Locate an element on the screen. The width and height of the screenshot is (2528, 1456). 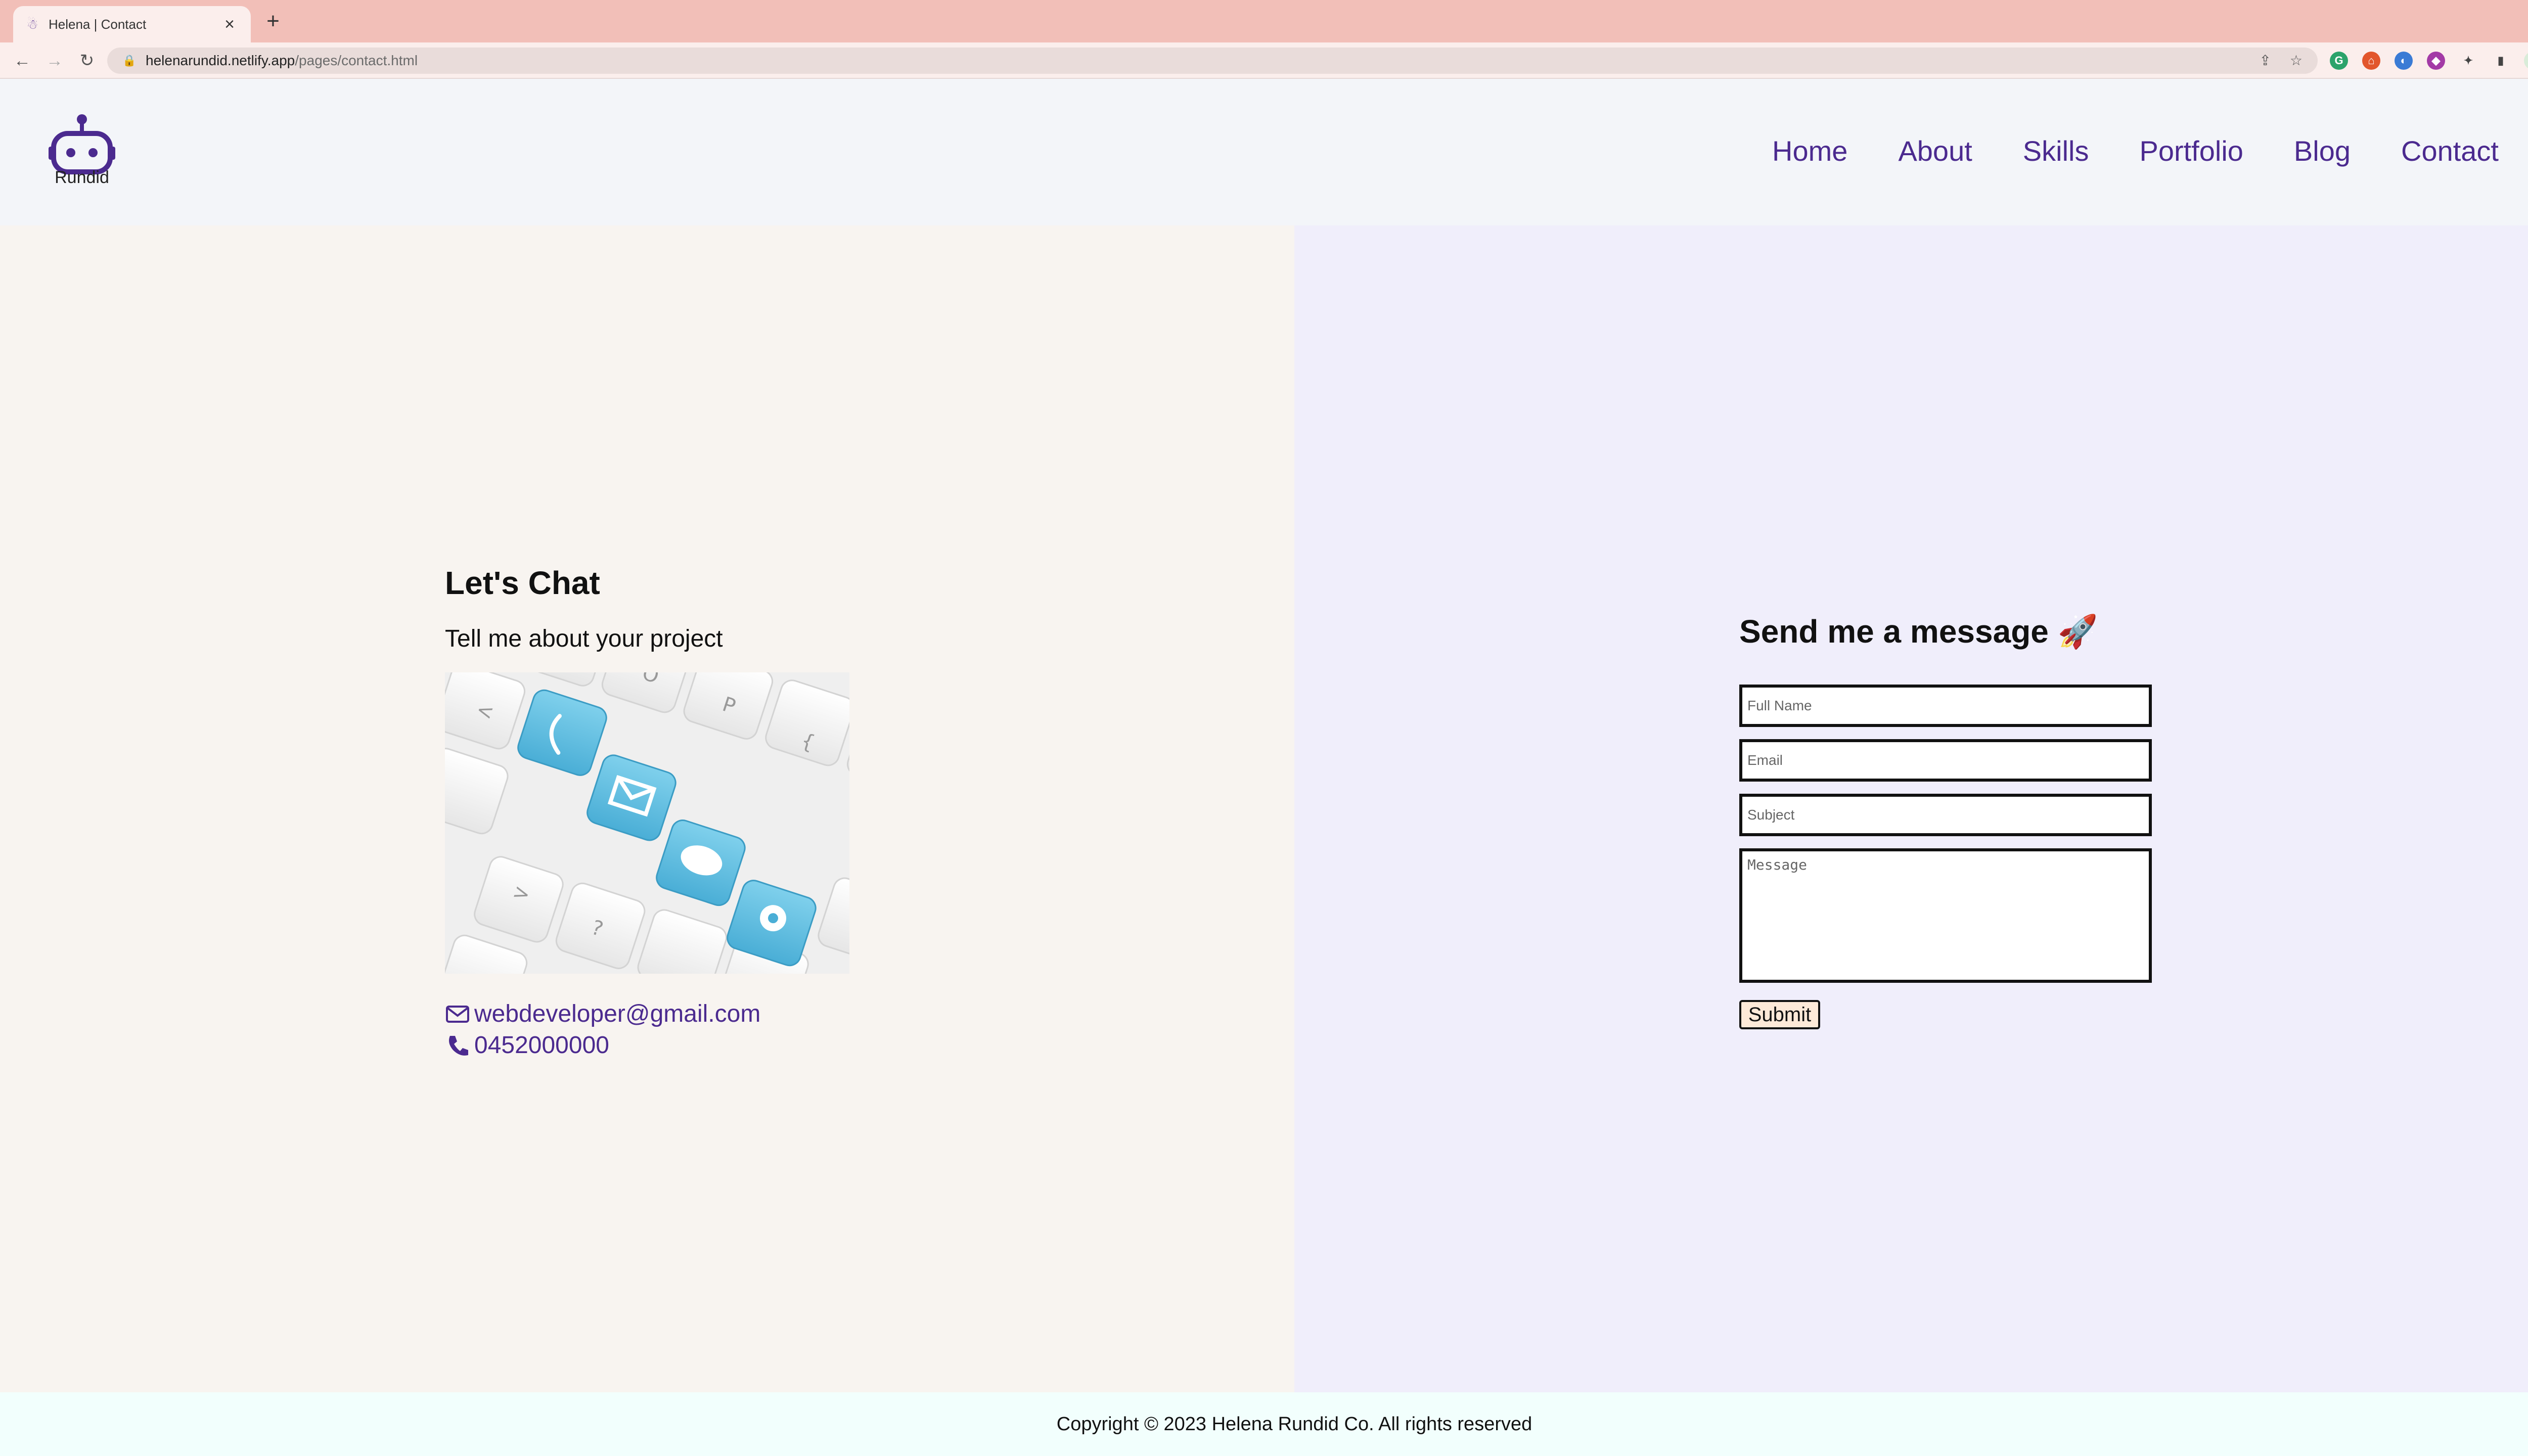
main-nav: Home About Skills Portfolio Blog Contact is located at coordinates (2111, 150).